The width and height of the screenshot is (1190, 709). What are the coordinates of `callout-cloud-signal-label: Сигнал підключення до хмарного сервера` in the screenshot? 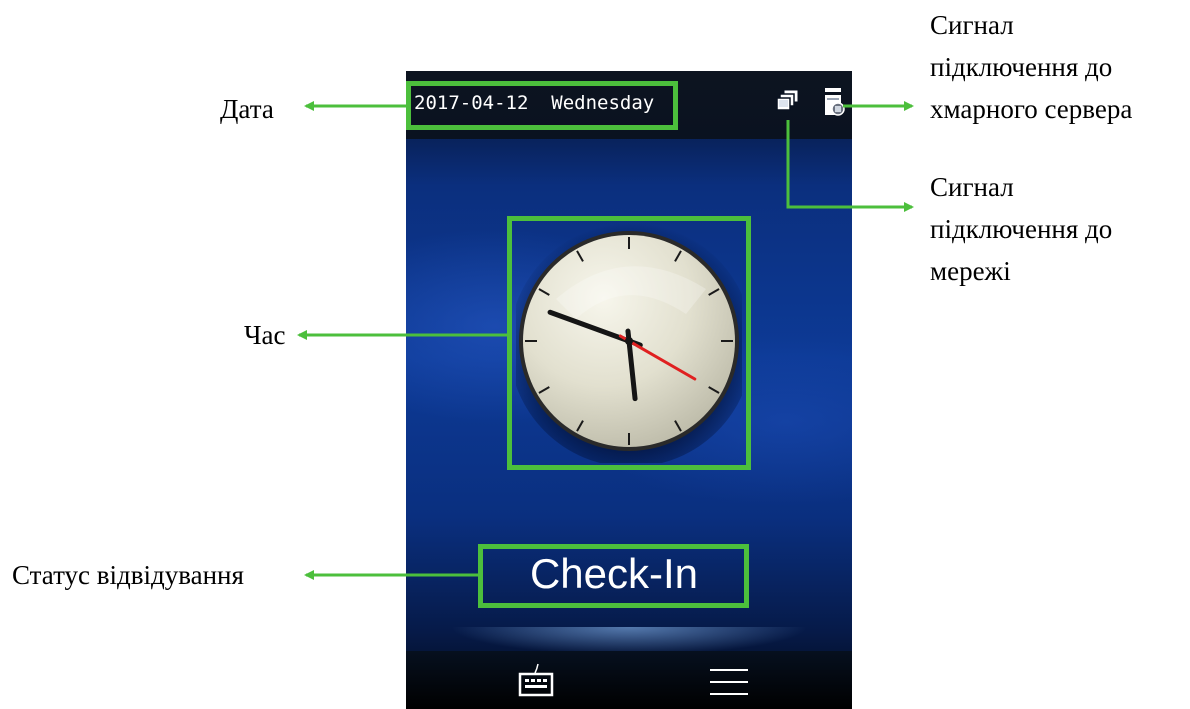 It's located at (1031, 67).